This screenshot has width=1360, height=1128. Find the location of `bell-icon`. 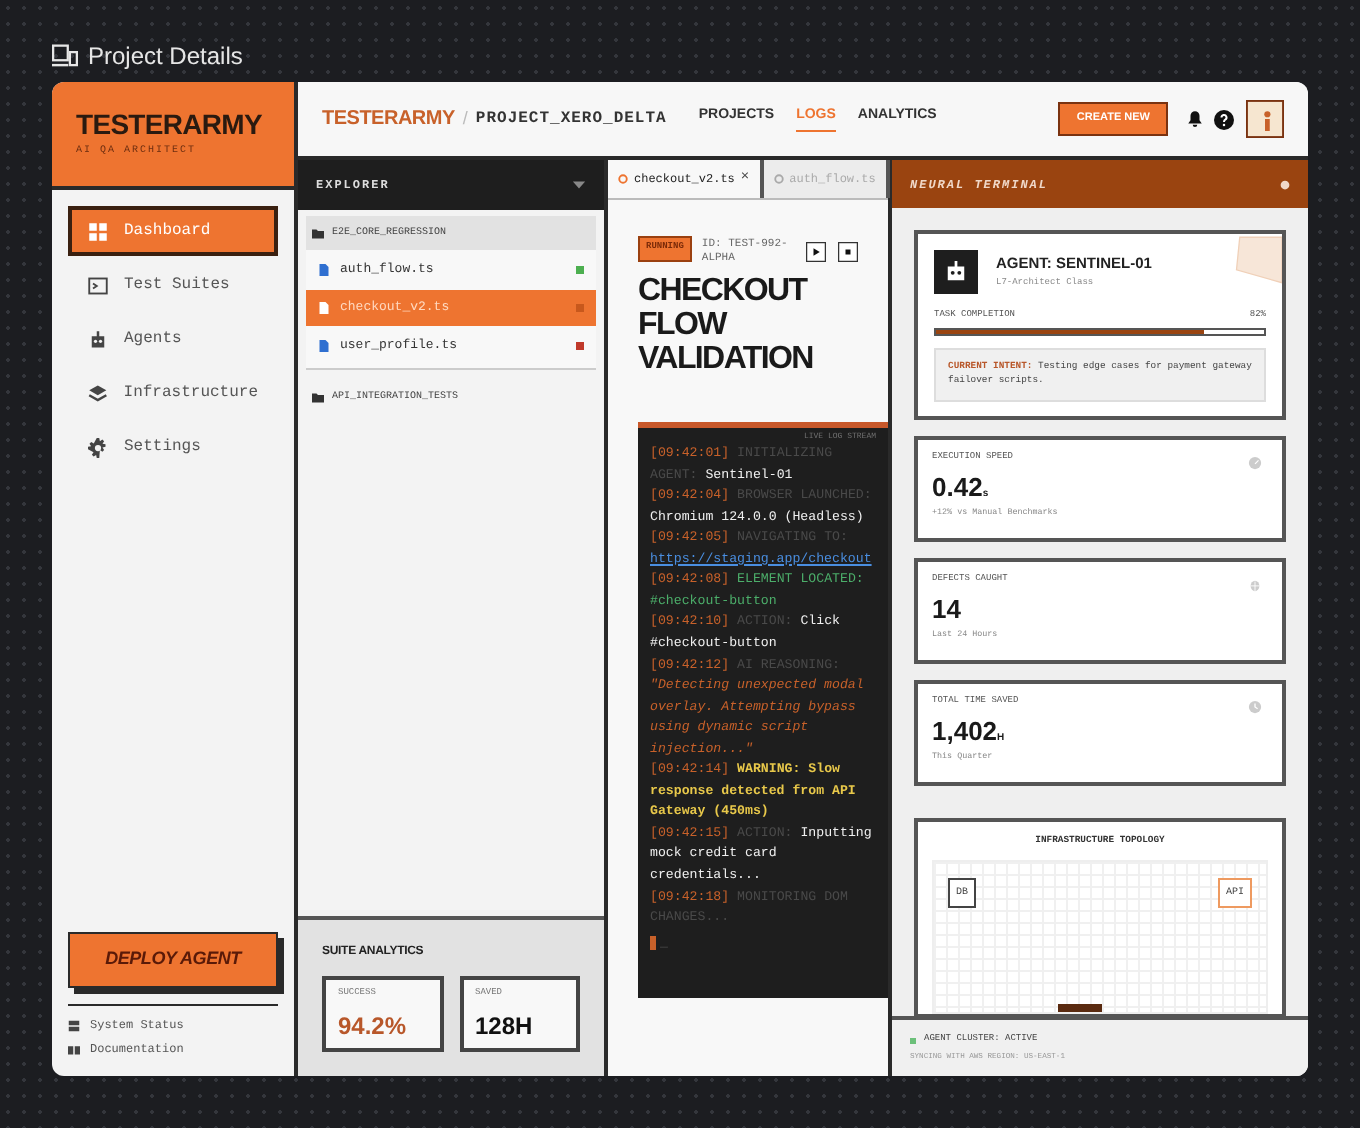

bell-icon is located at coordinates (1195, 119).